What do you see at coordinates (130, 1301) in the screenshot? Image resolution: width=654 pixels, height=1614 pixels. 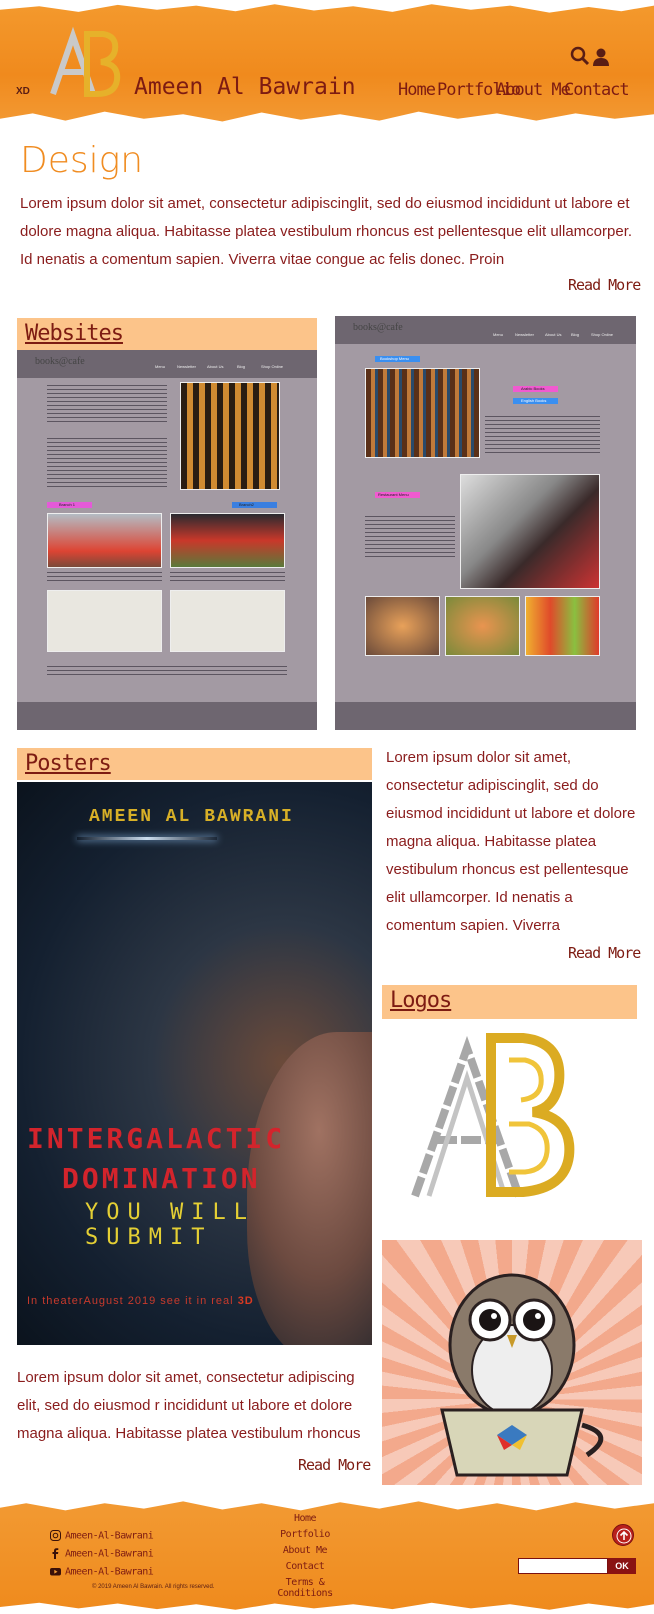 I see `poster-release-text: In theaterAugust 2019 see it in real` at bounding box center [130, 1301].